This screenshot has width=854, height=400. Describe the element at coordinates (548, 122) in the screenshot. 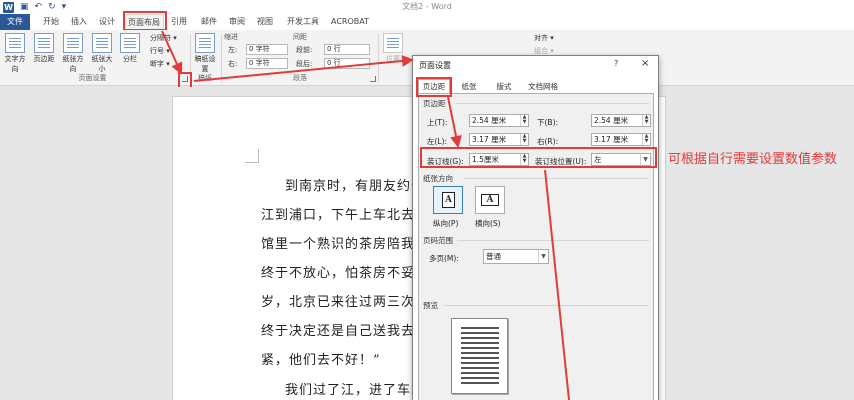

I see `bottom-margin-label: 下(B):` at that location.